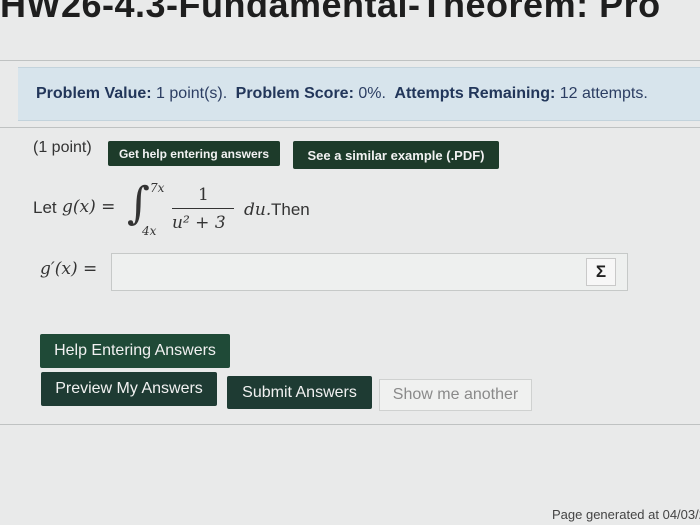  What do you see at coordinates (299, 392) in the screenshot?
I see `submit-answers-button: Submit Answers` at bounding box center [299, 392].